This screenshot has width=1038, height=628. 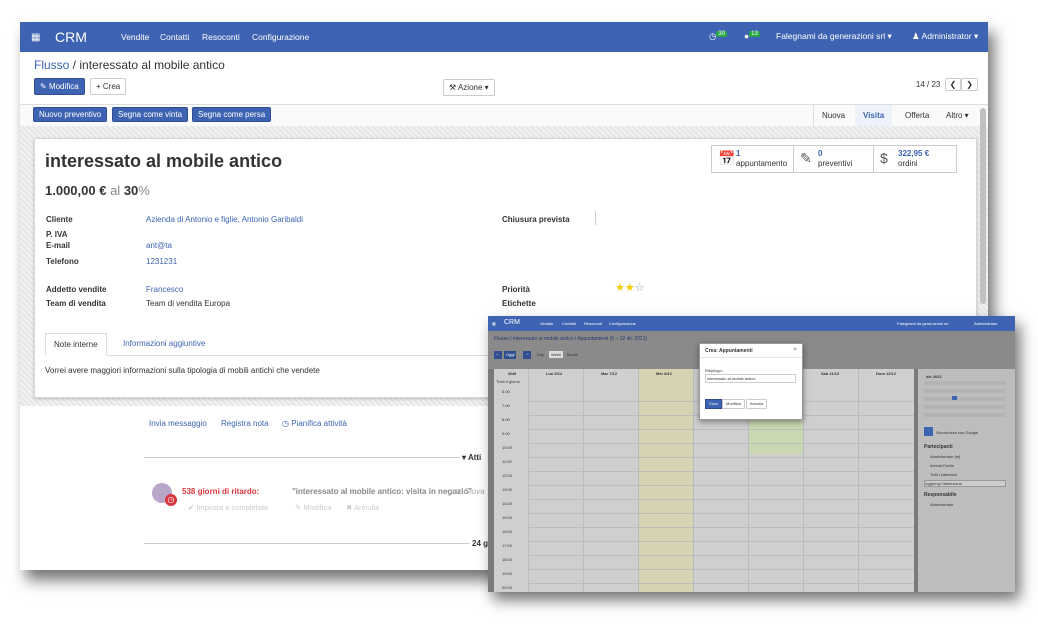 What do you see at coordinates (178, 423) in the screenshot?
I see `send-message-button: Invia messaggio` at bounding box center [178, 423].